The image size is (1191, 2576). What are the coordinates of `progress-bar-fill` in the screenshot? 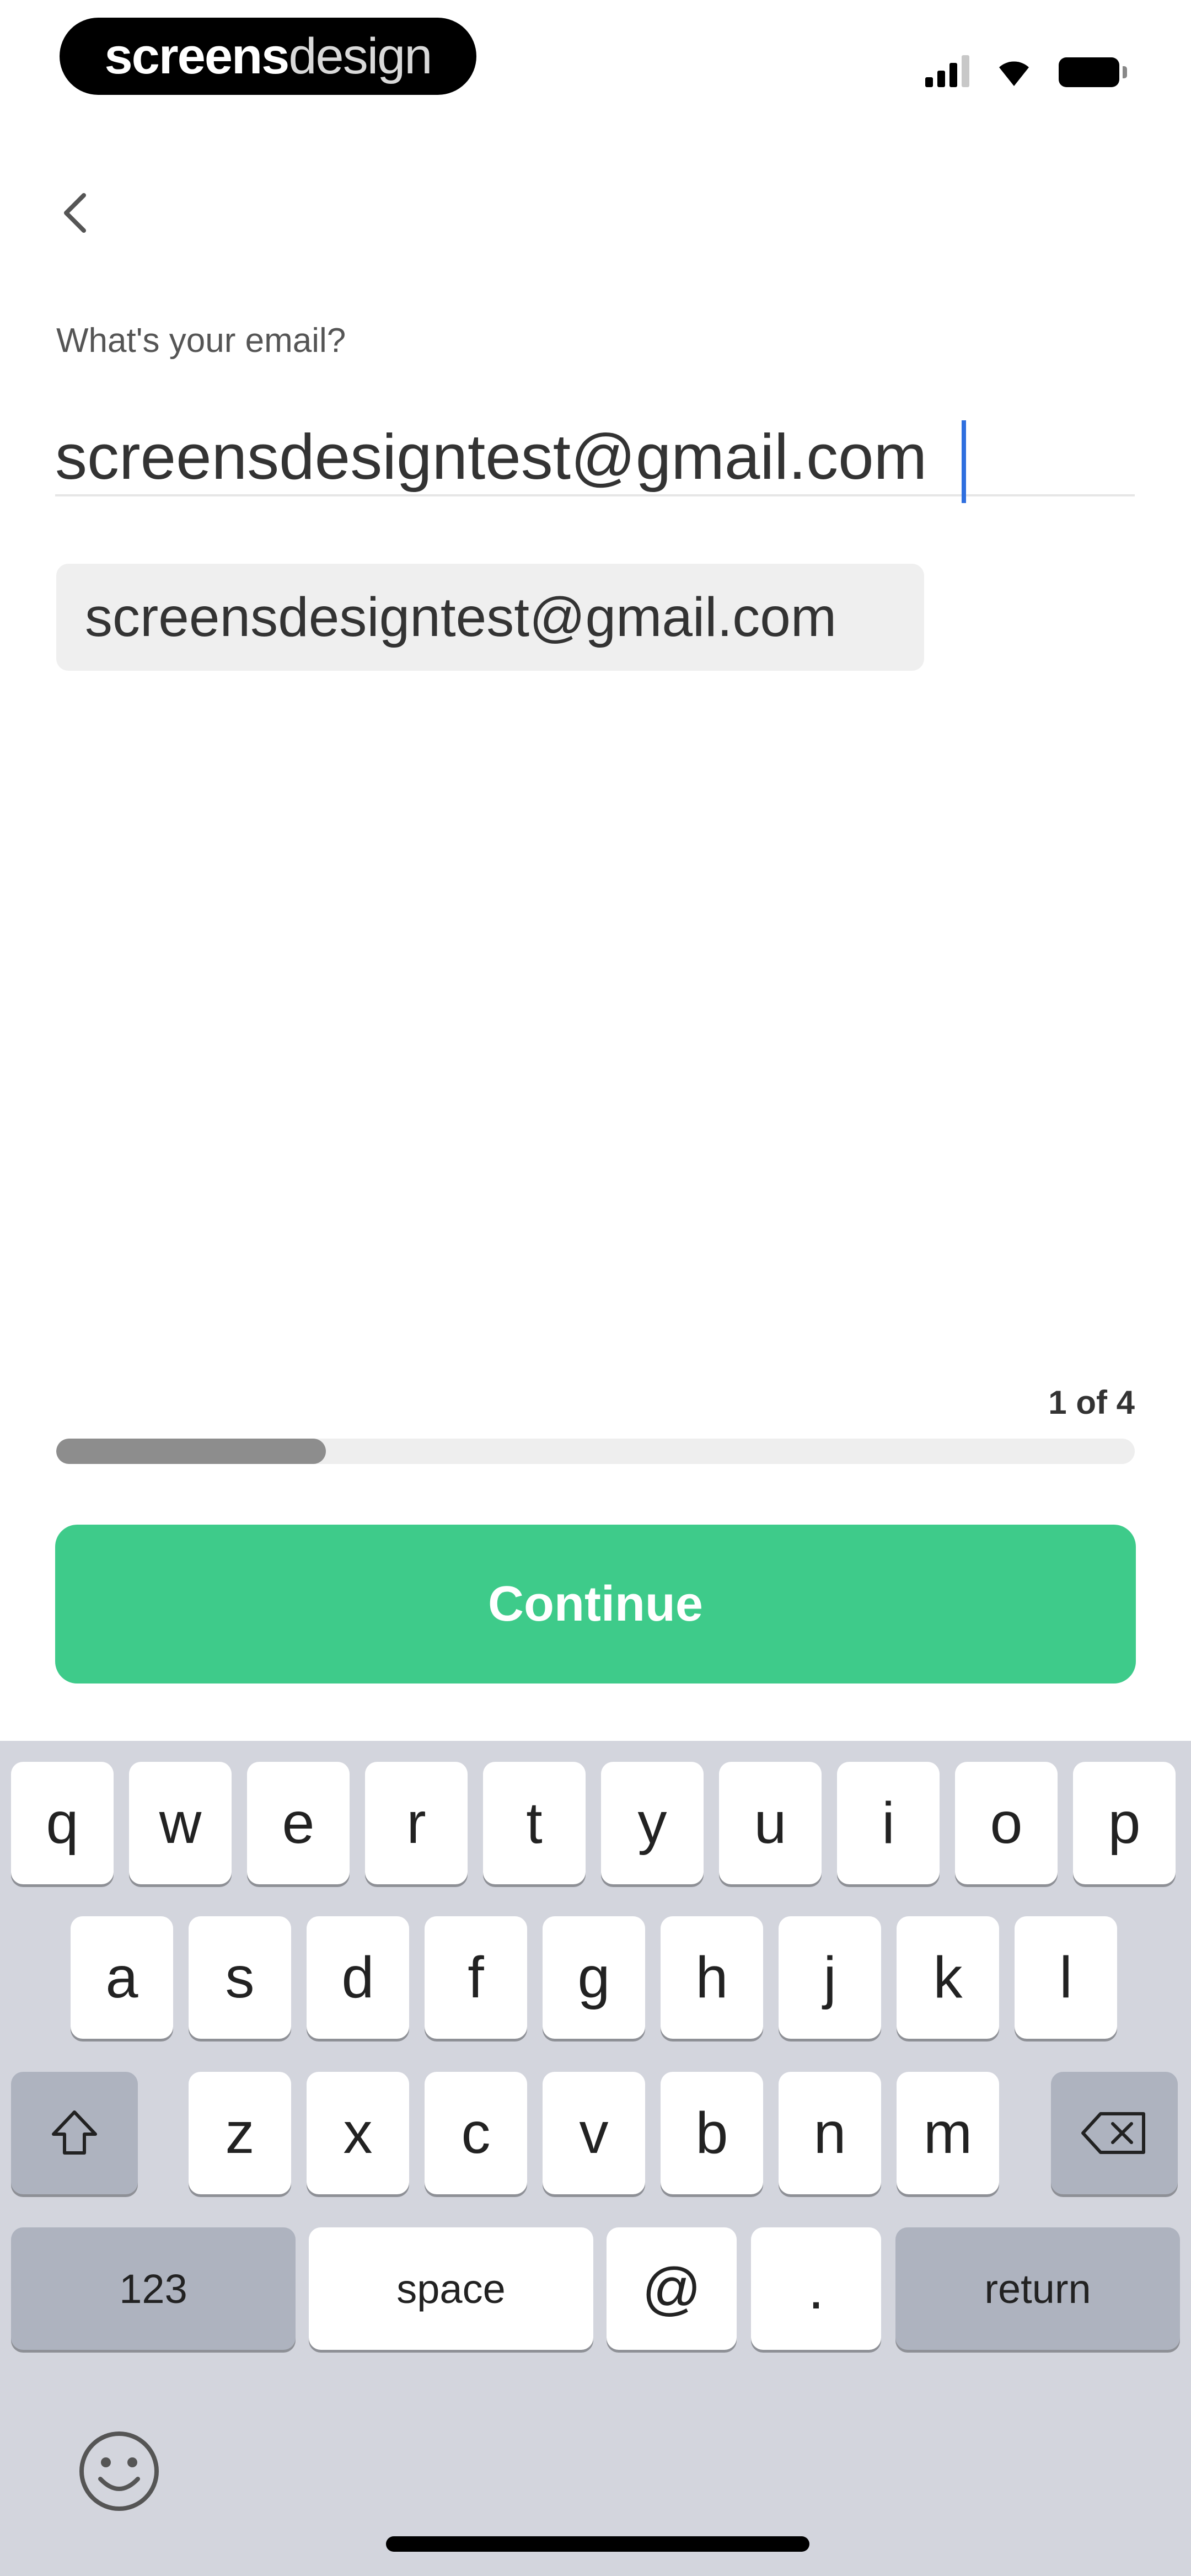 It's located at (191, 1451).